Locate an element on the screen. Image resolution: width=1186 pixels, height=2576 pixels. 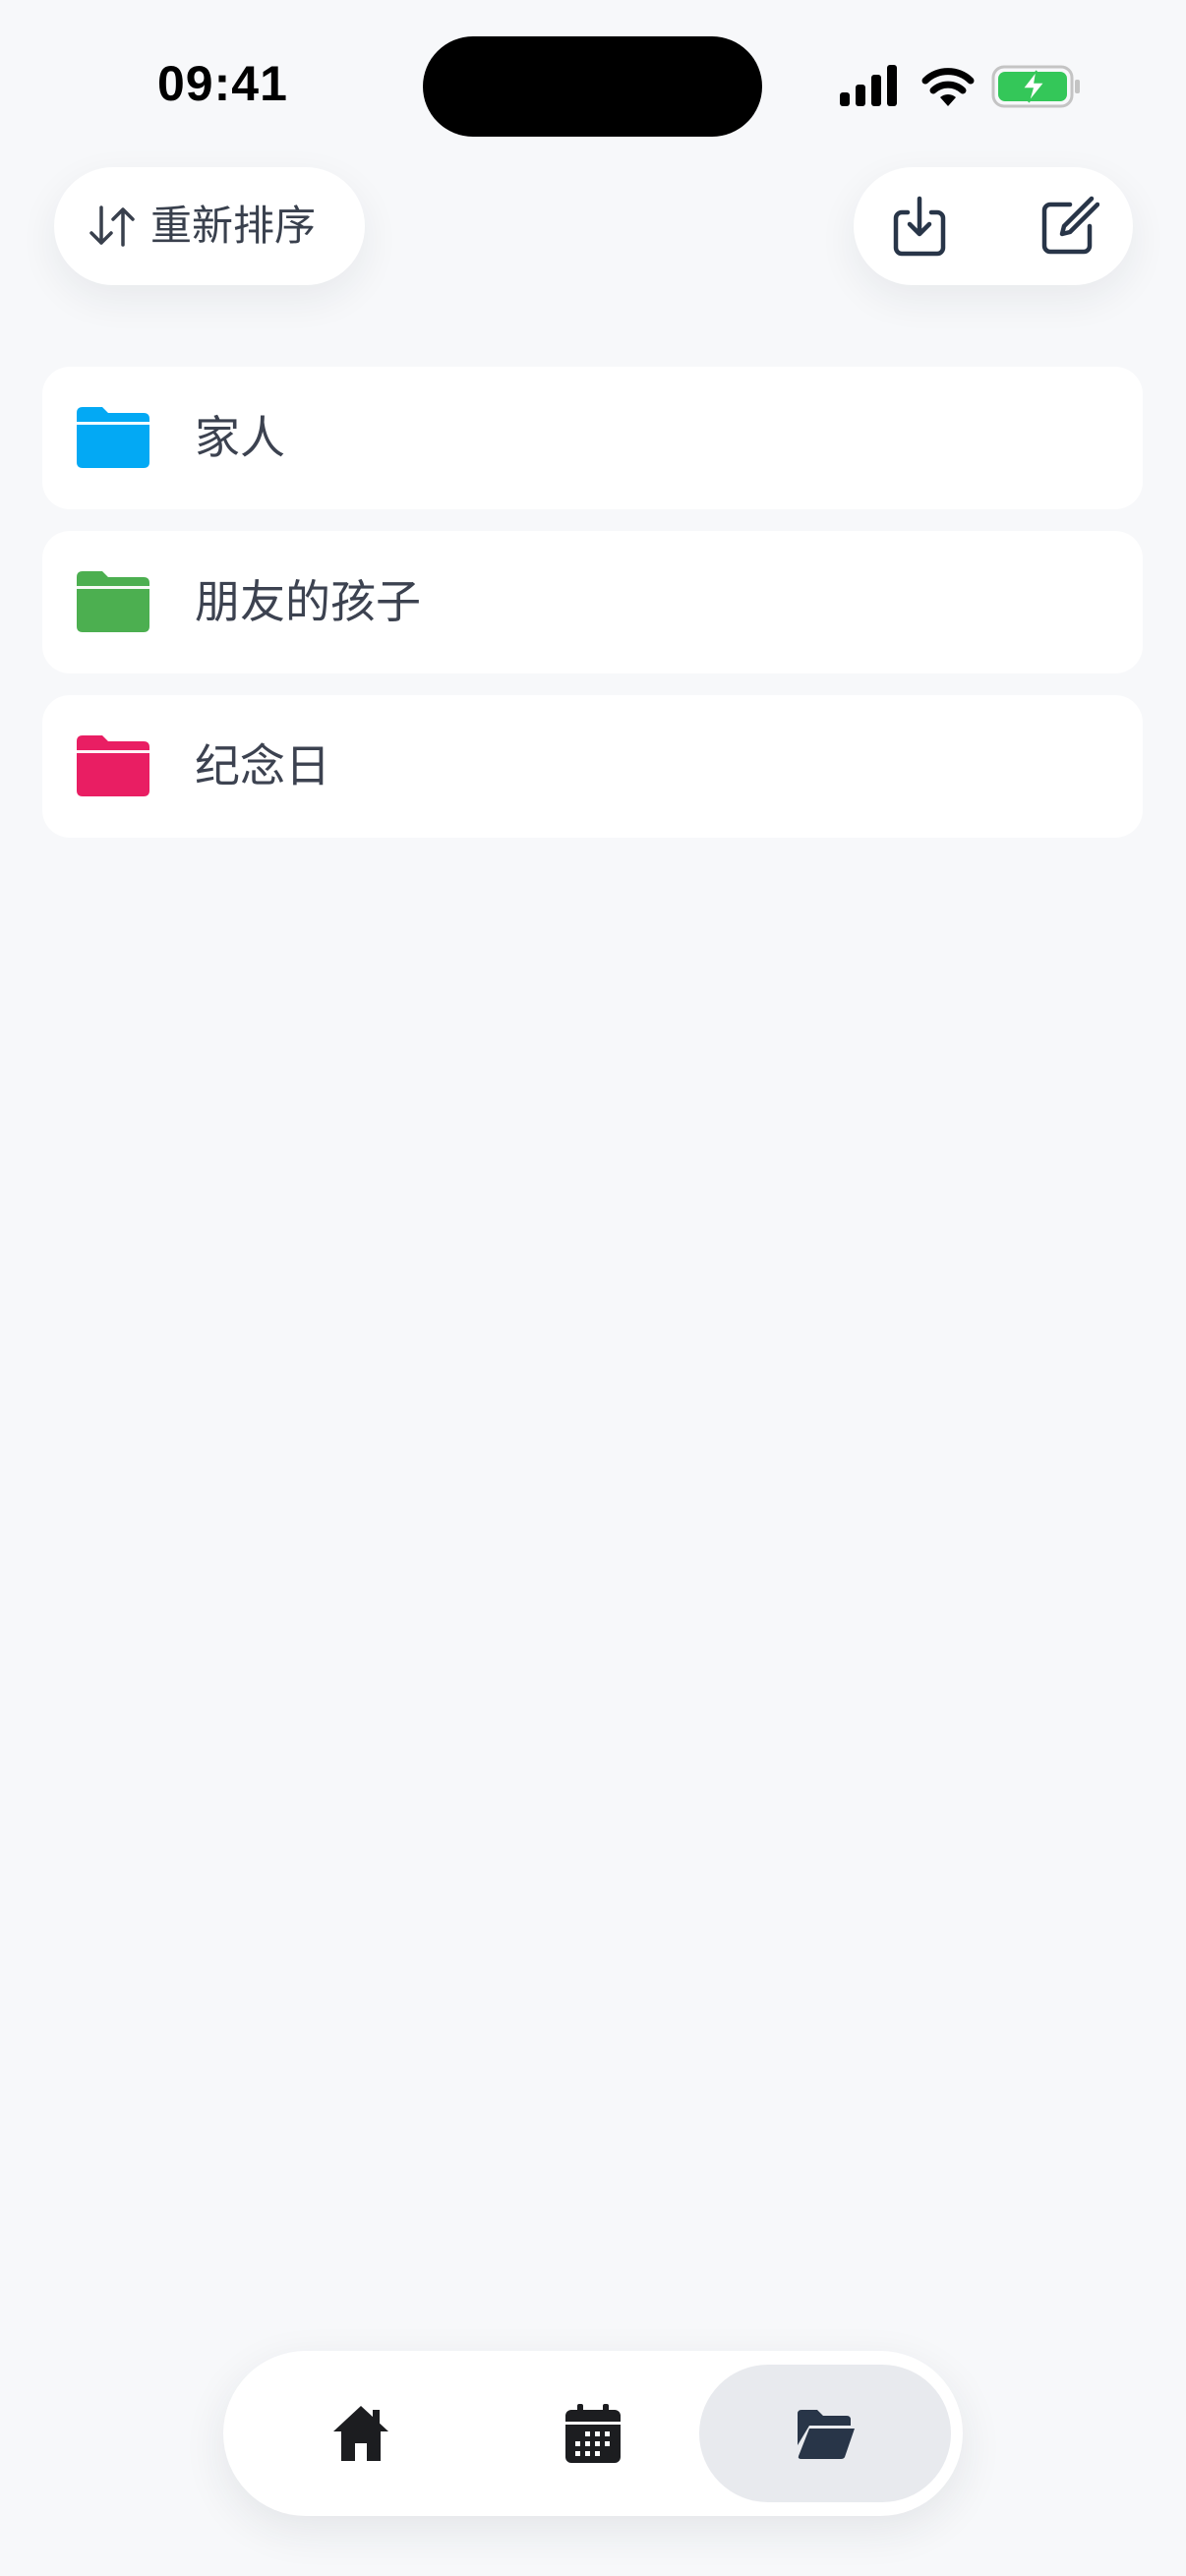
import-button is located at coordinates (919, 226).